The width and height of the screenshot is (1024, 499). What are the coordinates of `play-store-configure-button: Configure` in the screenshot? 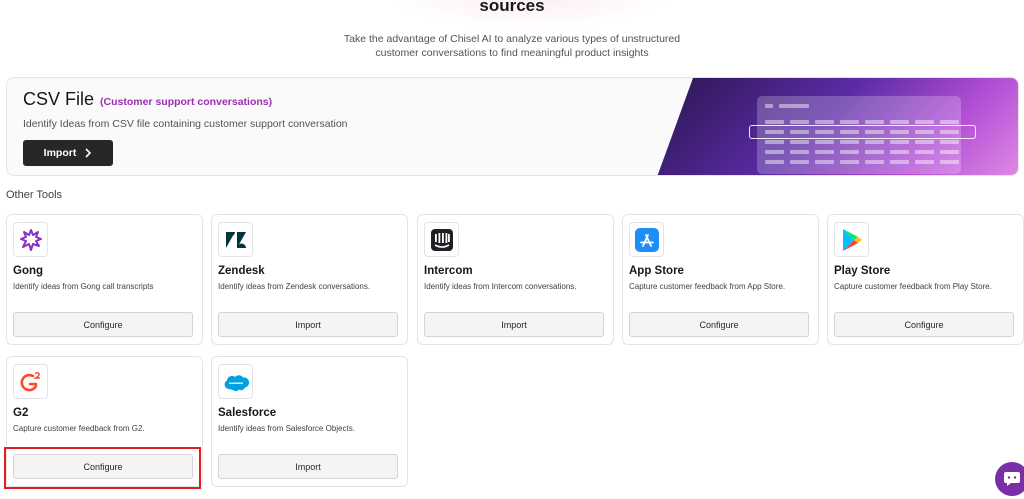 It's located at (924, 324).